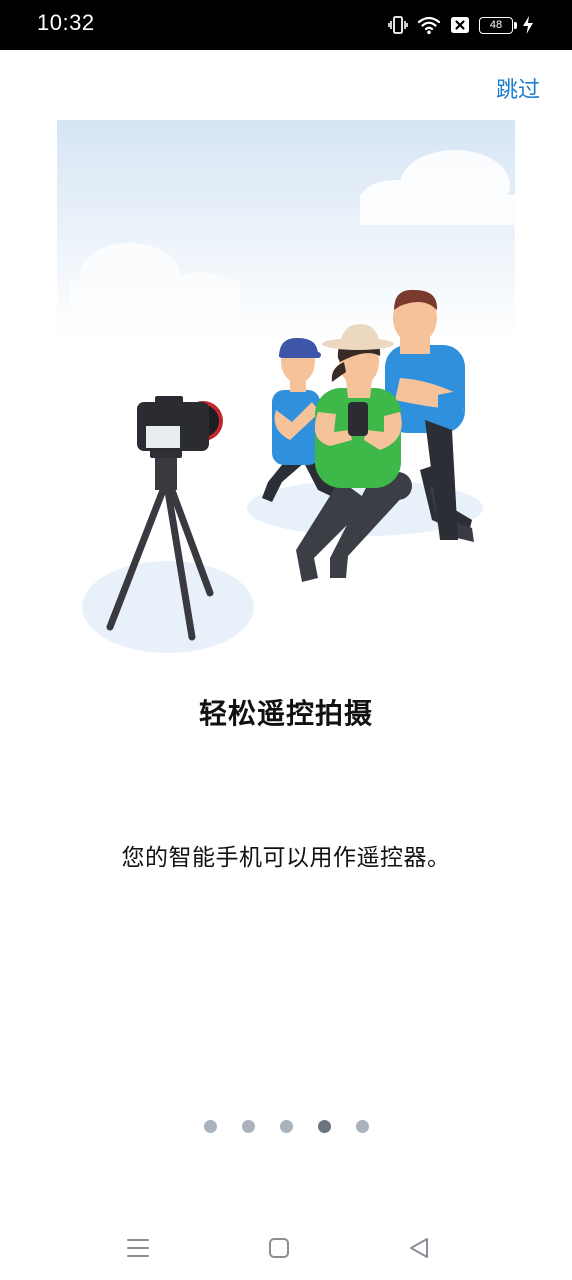  I want to click on page-description: 您的智能手机可以用作遥控器。, so click(286, 858).